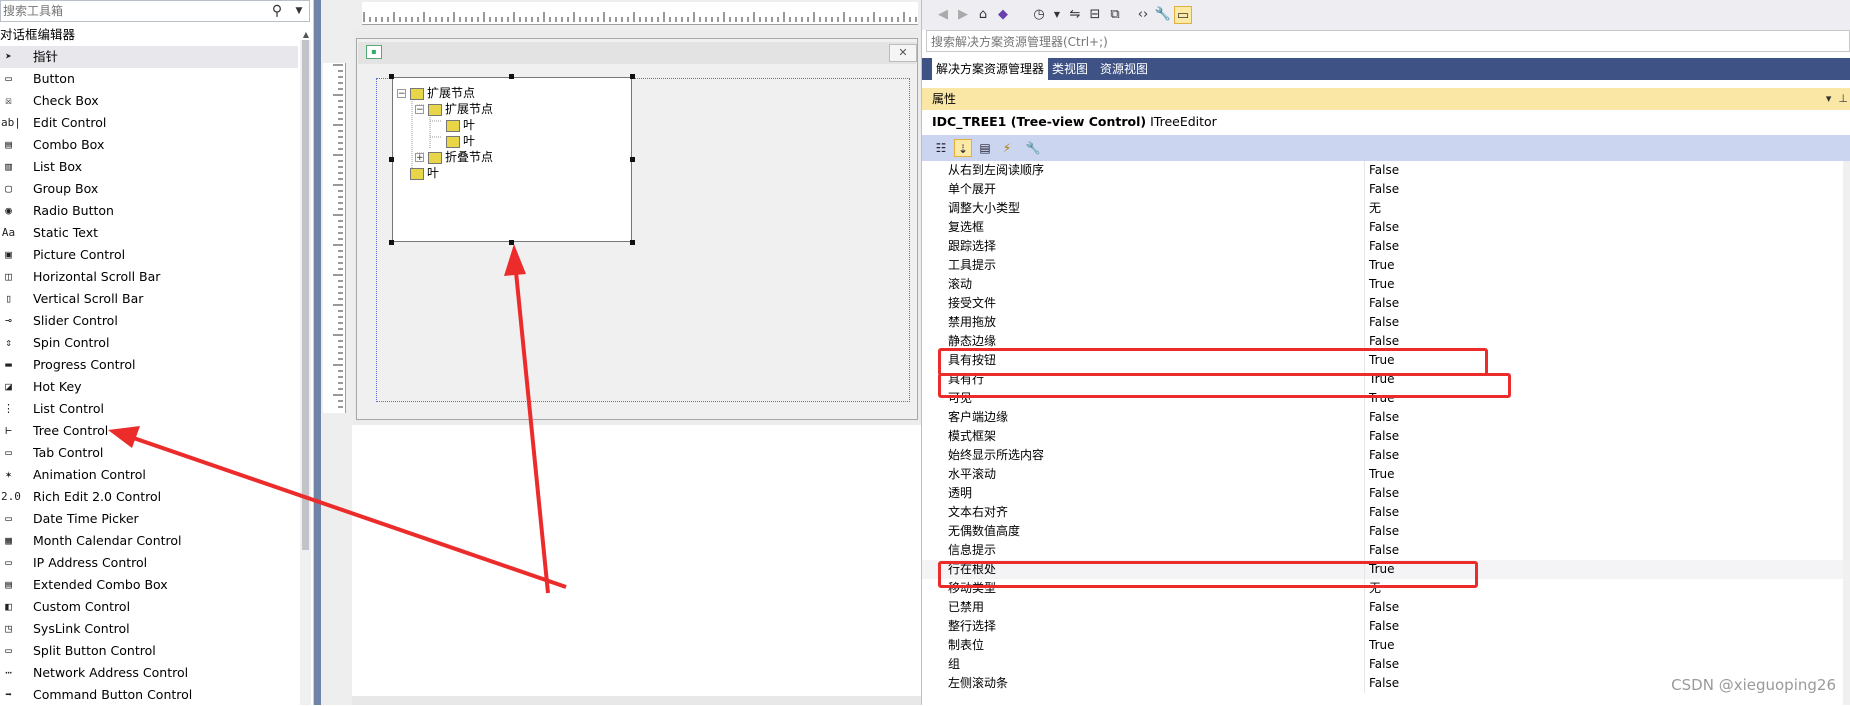 Image resolution: width=1850 pixels, height=706 pixels. I want to click on property-value: 无, so click(1375, 208).